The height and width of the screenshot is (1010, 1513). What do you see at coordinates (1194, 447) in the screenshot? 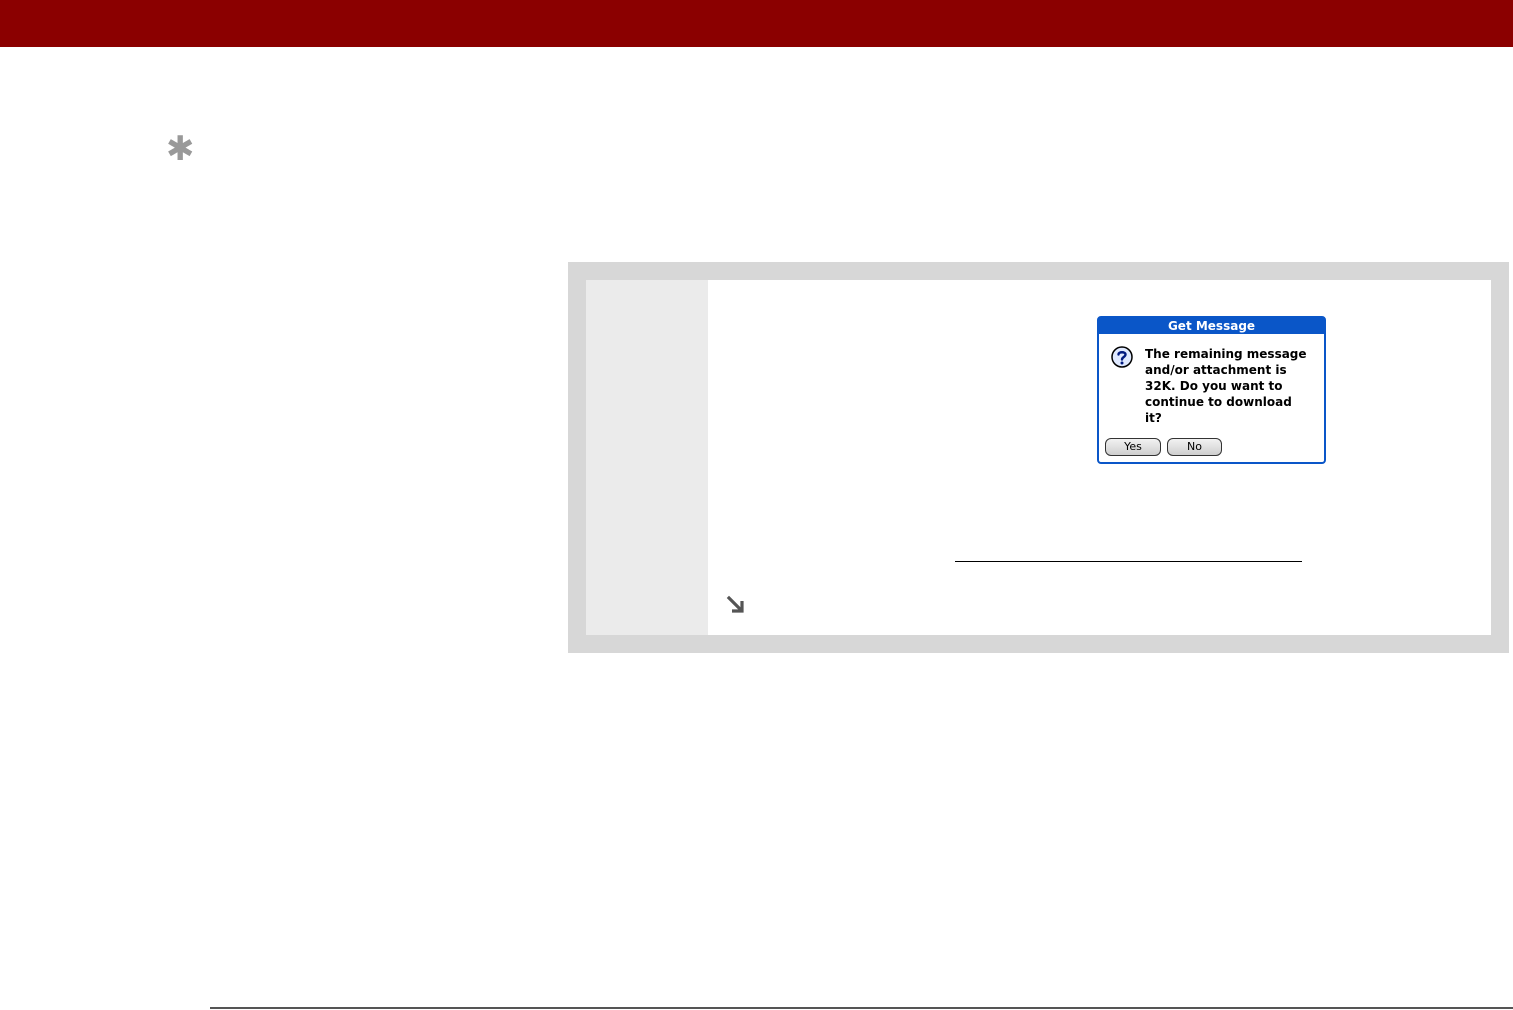
I see `no-button: No` at bounding box center [1194, 447].